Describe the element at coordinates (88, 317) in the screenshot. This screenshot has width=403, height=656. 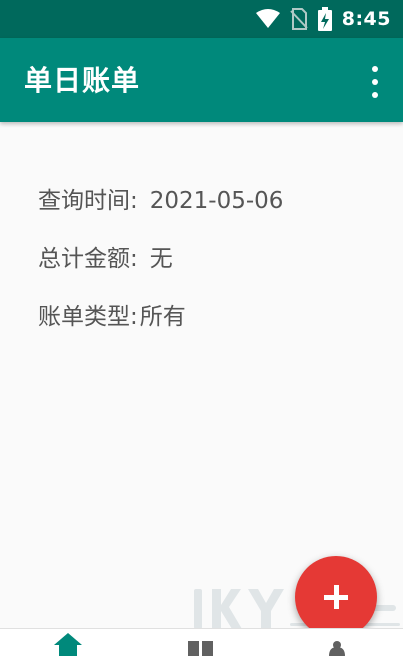
I see `bill-type-label: 账单类型:` at that location.